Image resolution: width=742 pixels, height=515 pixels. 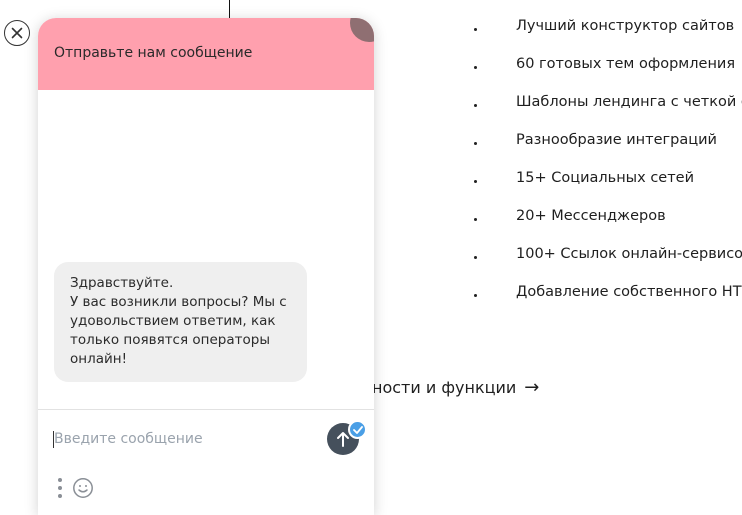 I want to click on arrow-right-icon: →, so click(x=532, y=387).